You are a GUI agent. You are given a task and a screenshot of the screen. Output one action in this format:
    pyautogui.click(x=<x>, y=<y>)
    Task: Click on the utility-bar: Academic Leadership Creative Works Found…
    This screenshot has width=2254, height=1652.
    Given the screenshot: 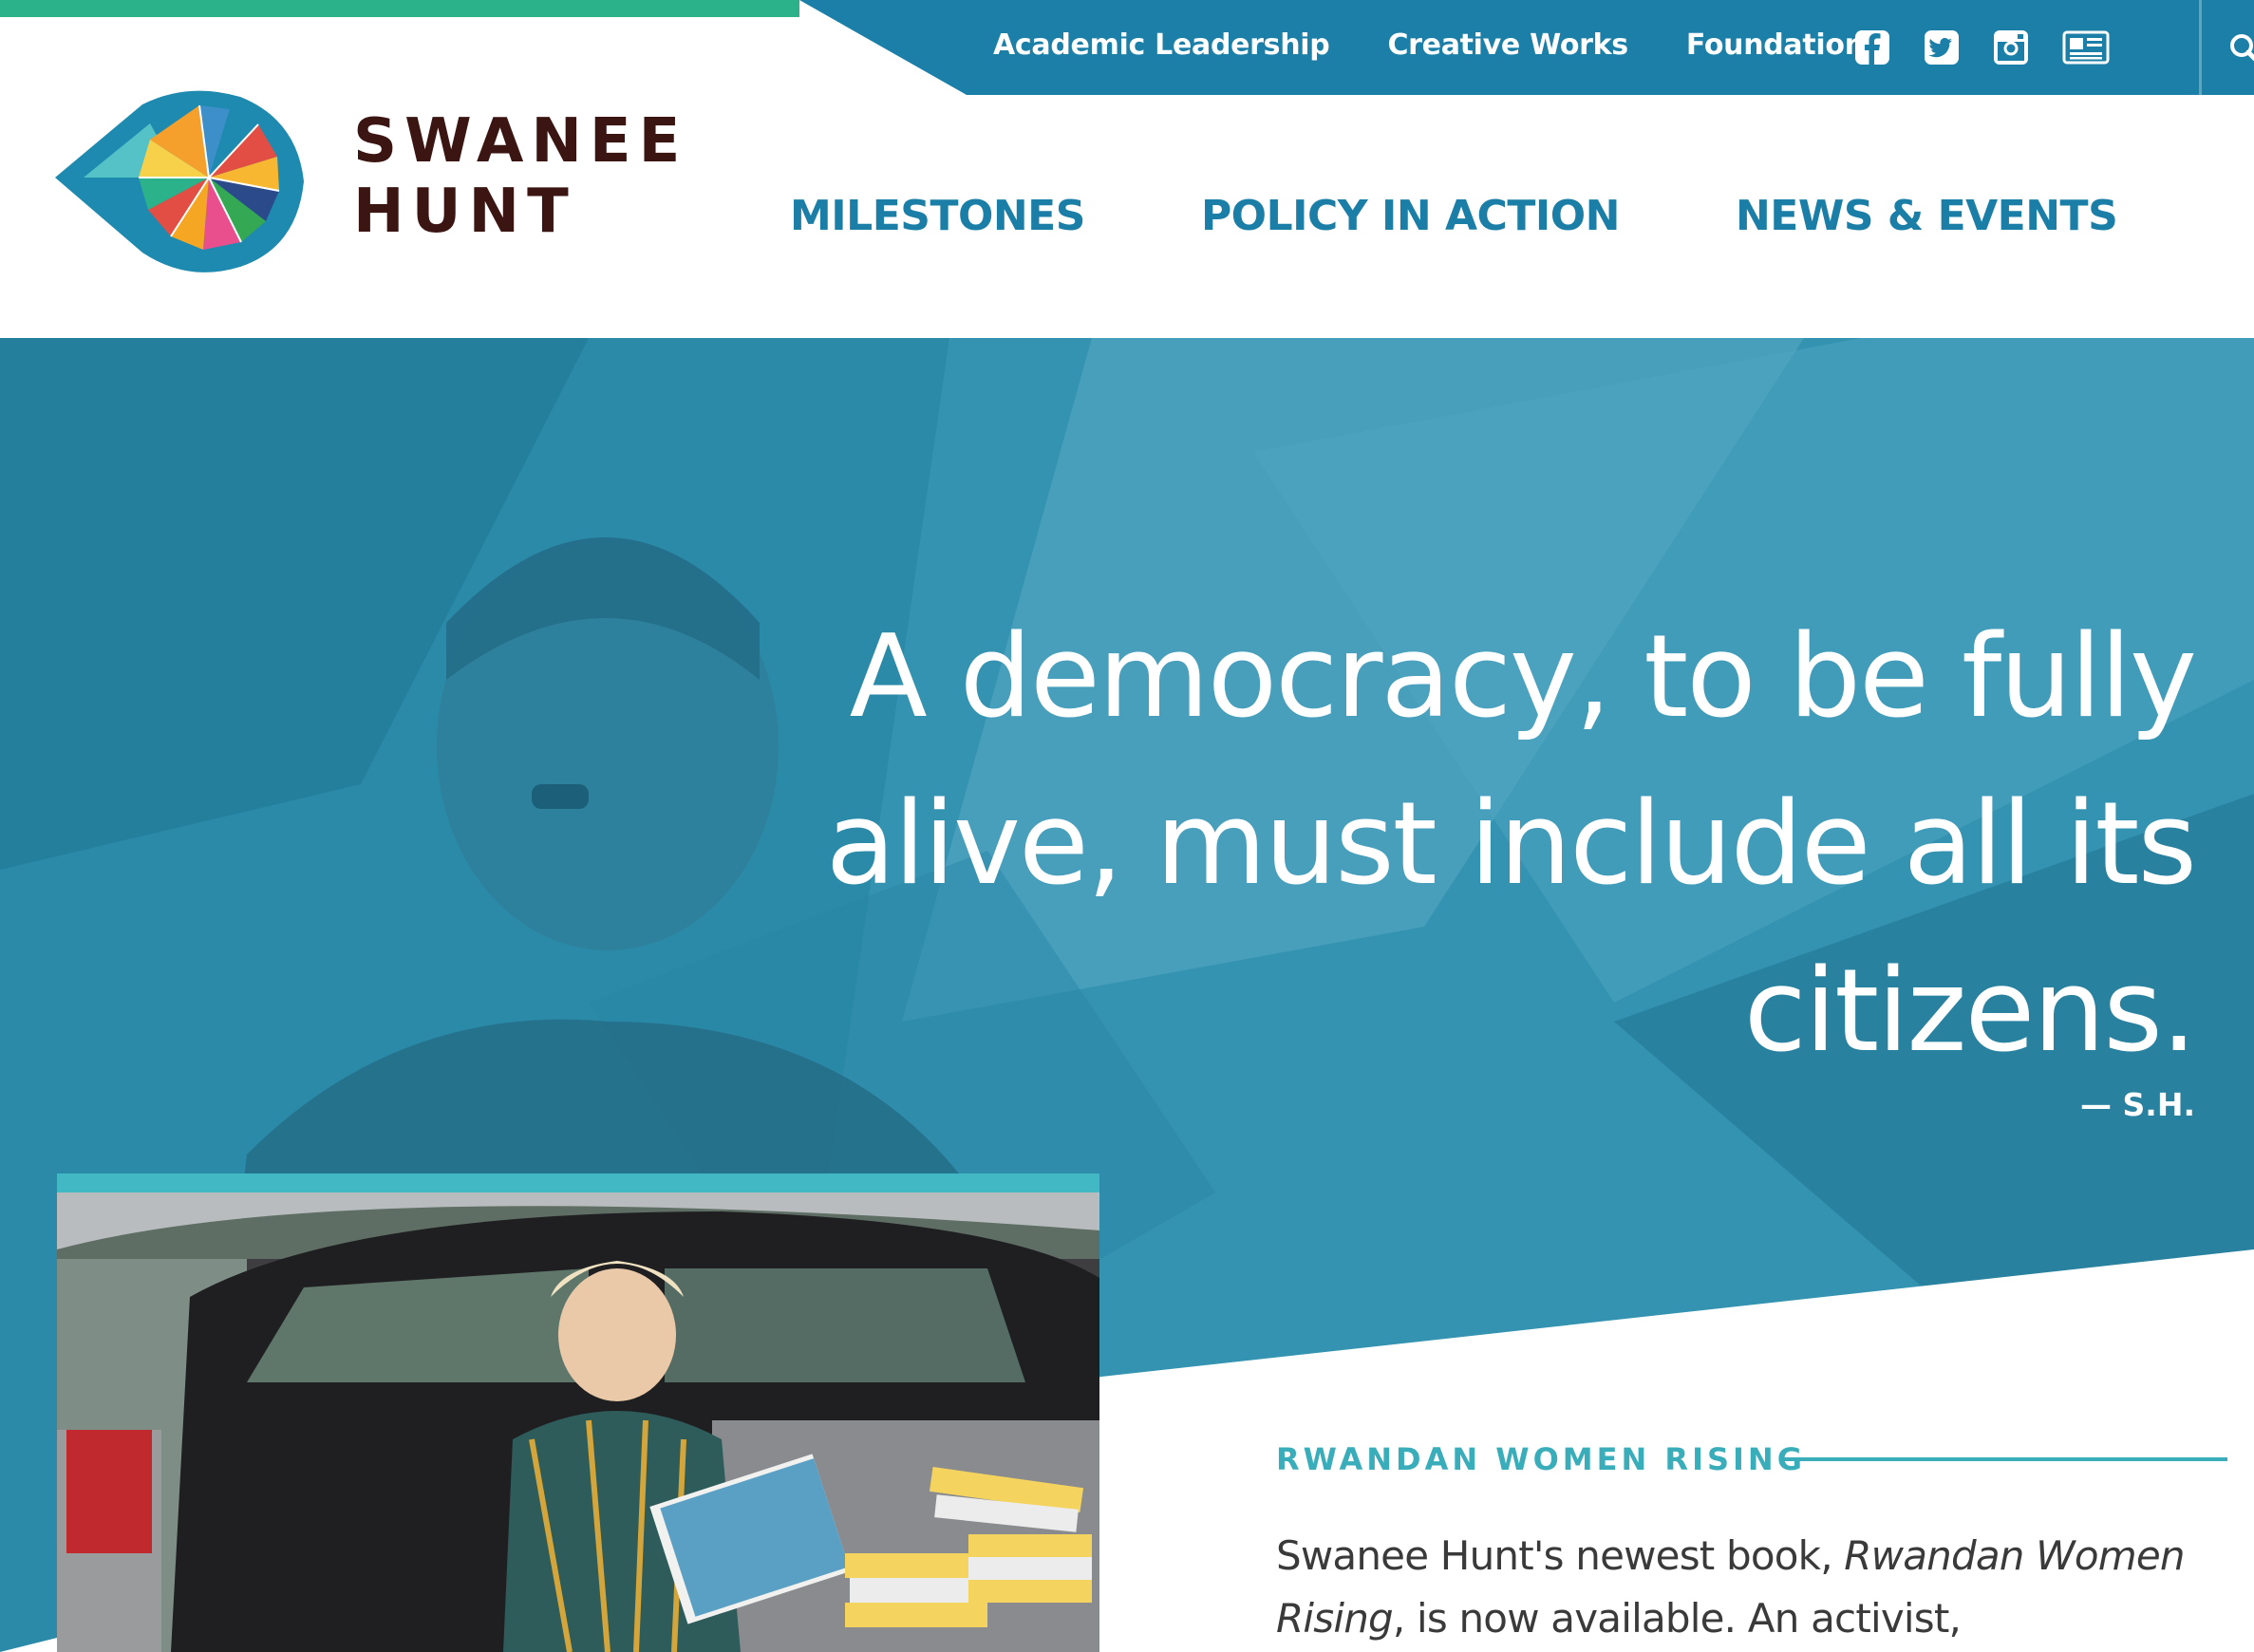 What is the action you would take?
    pyautogui.click(x=1127, y=47)
    